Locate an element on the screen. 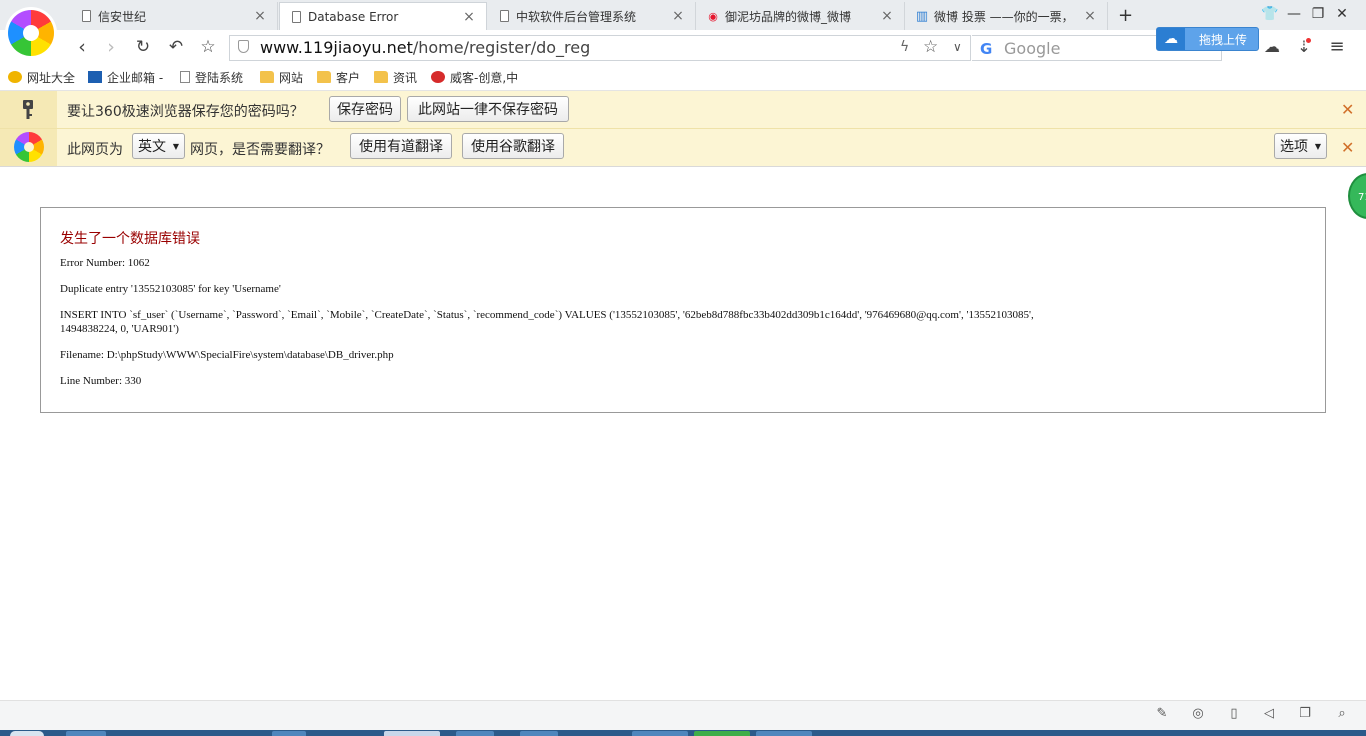  favorite-star-icon: ☆ is located at coordinates (208, 47).